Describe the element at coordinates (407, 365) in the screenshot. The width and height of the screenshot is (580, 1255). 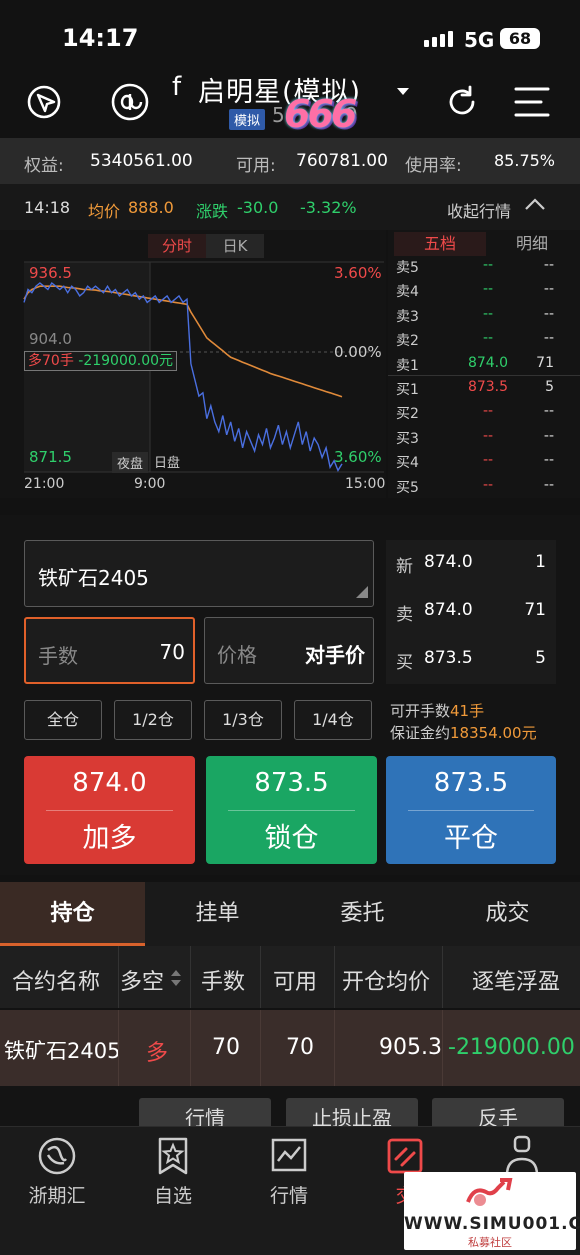
I see `level-label: 卖1` at that location.